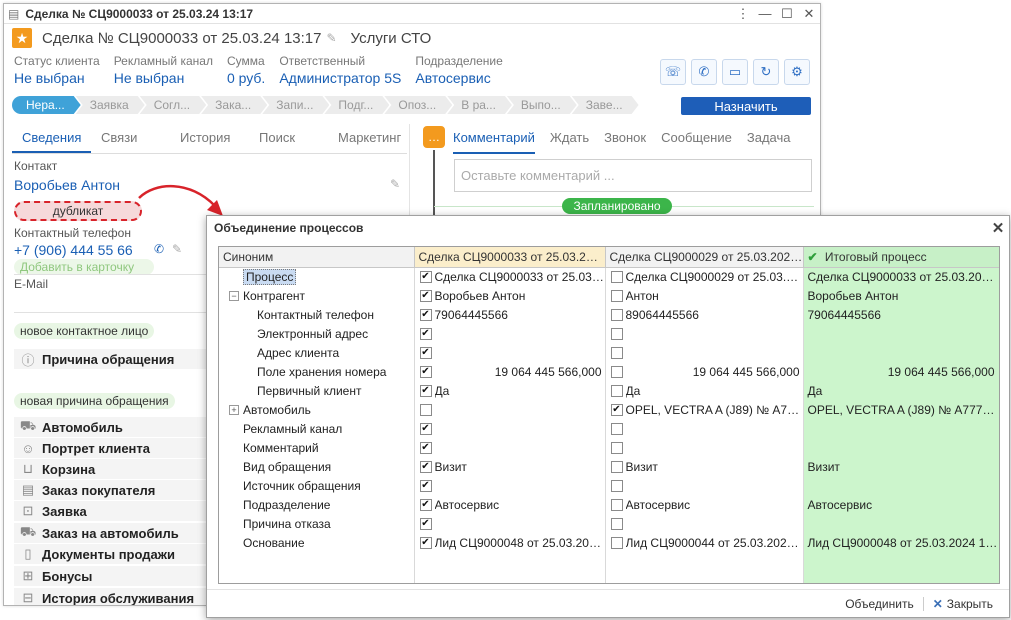  What do you see at coordinates (317, 448) in the screenshot?
I see `synonym-cell: Комментарий` at bounding box center [317, 448].